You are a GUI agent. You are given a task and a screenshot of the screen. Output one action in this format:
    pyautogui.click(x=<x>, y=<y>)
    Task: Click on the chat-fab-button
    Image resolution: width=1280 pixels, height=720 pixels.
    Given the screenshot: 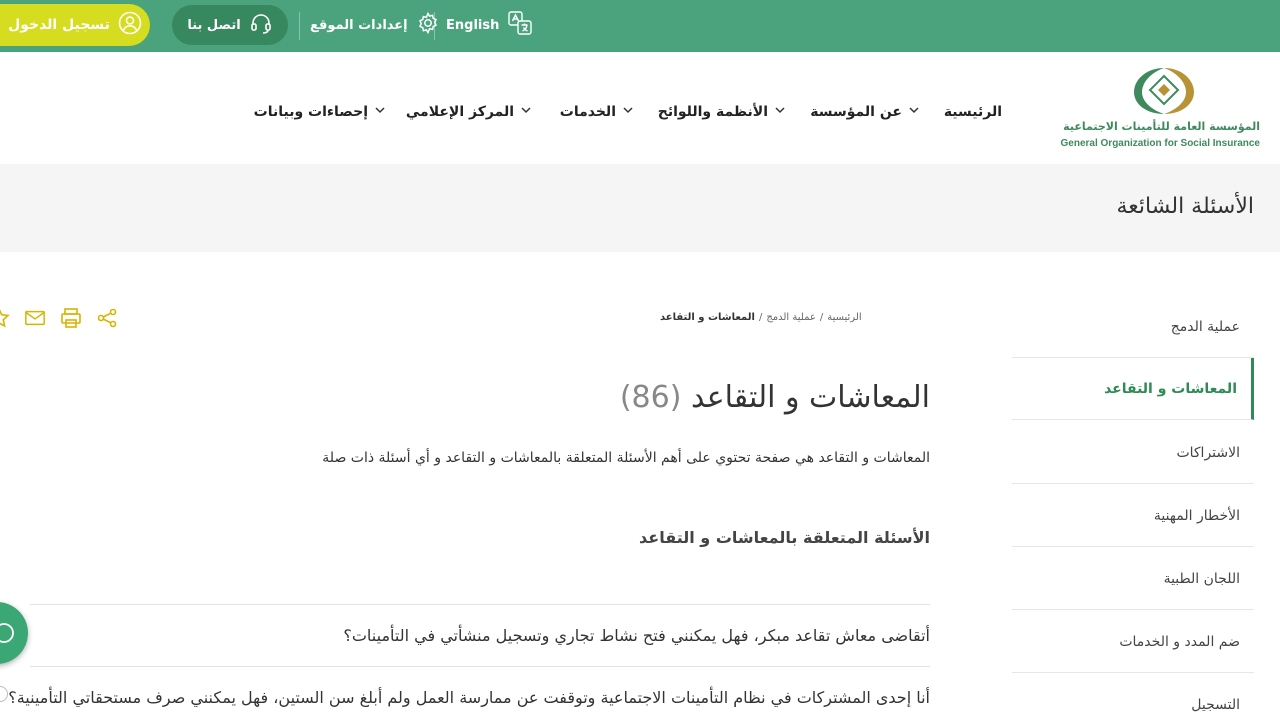 What is the action you would take?
    pyautogui.click(x=14, y=633)
    